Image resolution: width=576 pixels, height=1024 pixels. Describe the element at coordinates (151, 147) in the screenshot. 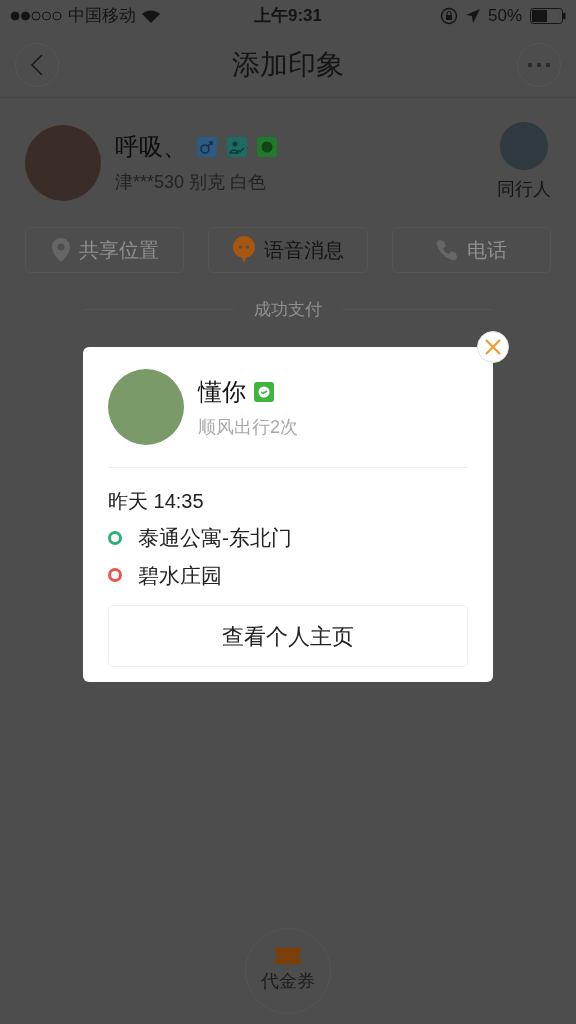

I see `driver-name: 呼吸、` at that location.